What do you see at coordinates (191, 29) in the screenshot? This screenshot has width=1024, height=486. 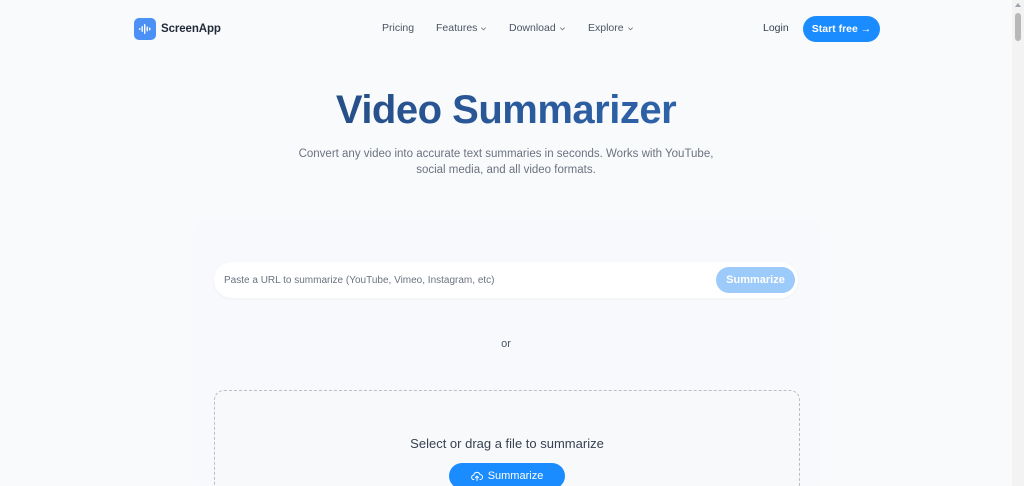 I see `brand-name: ScreenApp` at bounding box center [191, 29].